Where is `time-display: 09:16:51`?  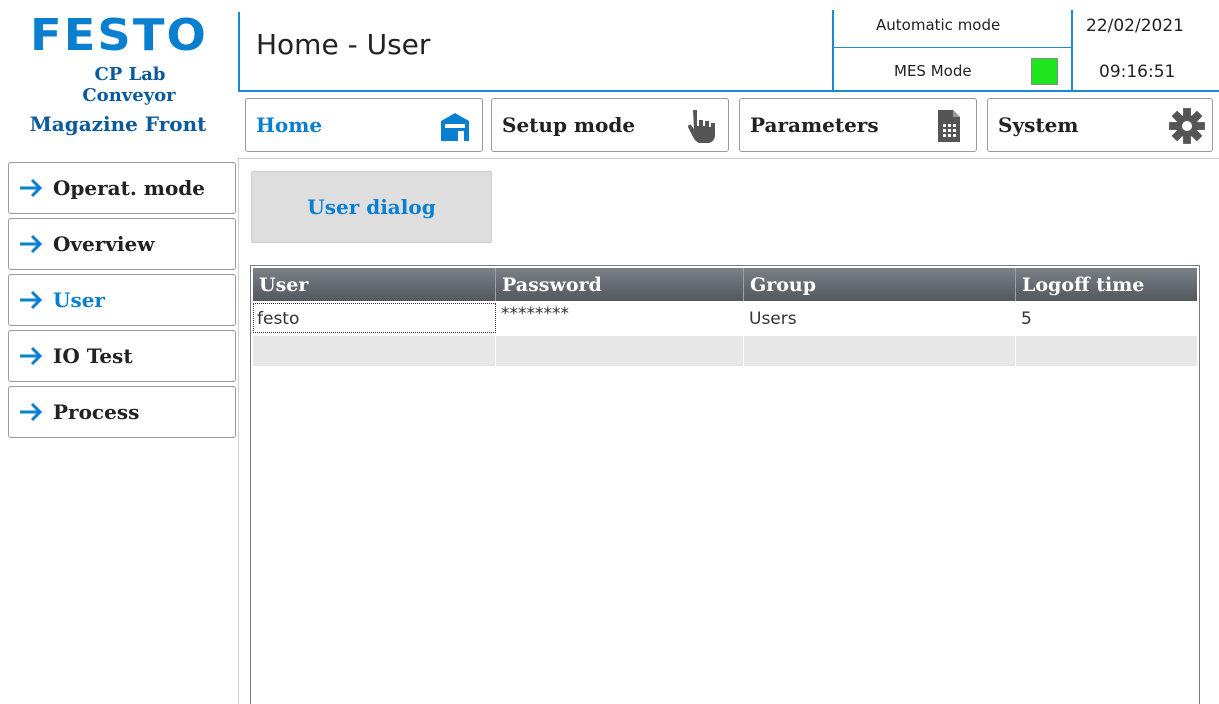
time-display: 09:16:51 is located at coordinates (1137, 72).